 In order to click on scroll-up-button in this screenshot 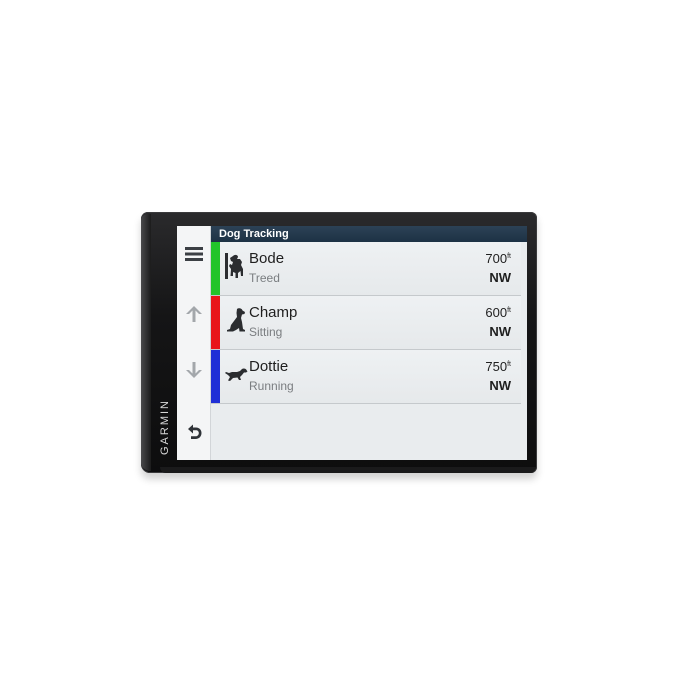, I will do `click(193, 314)`.